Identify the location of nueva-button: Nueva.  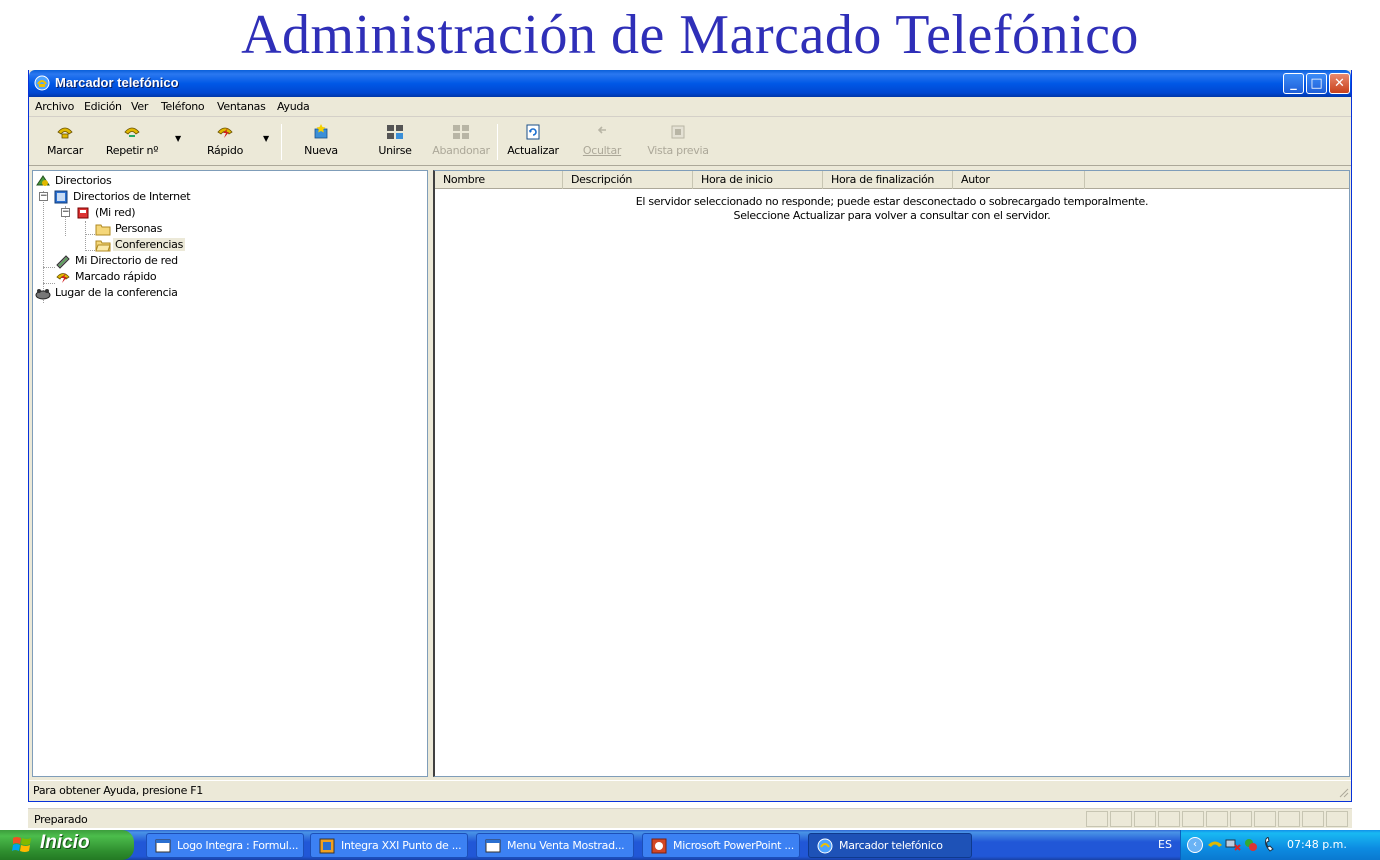
(321, 143).